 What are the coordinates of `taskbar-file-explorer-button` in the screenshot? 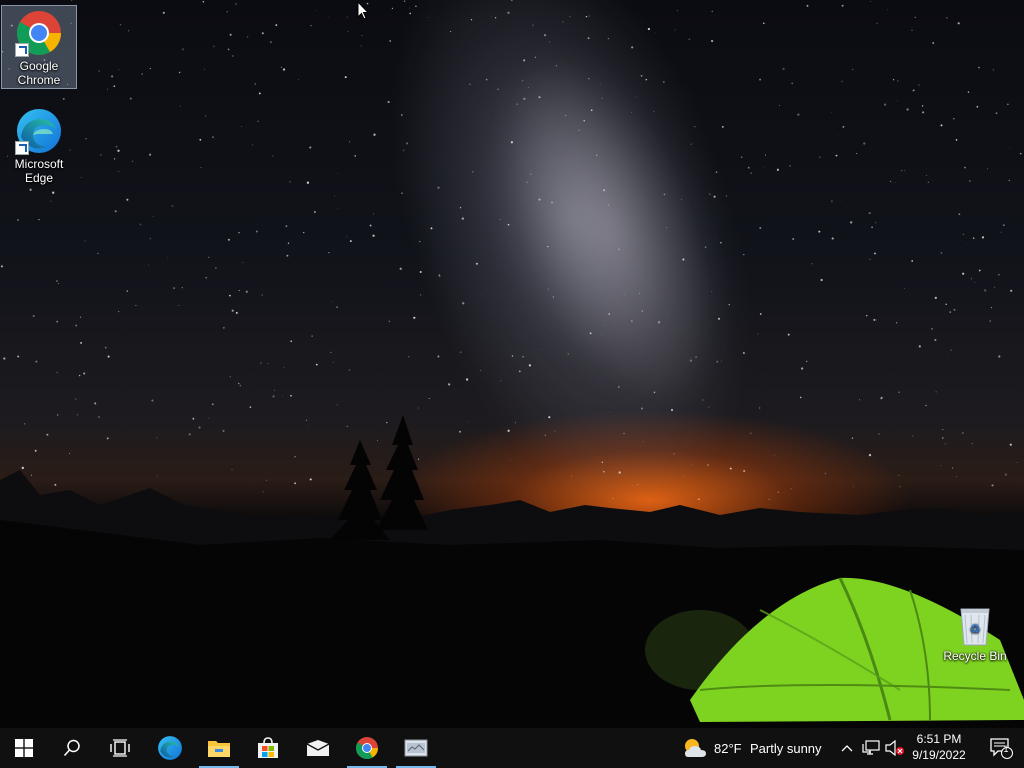 It's located at (219, 748).